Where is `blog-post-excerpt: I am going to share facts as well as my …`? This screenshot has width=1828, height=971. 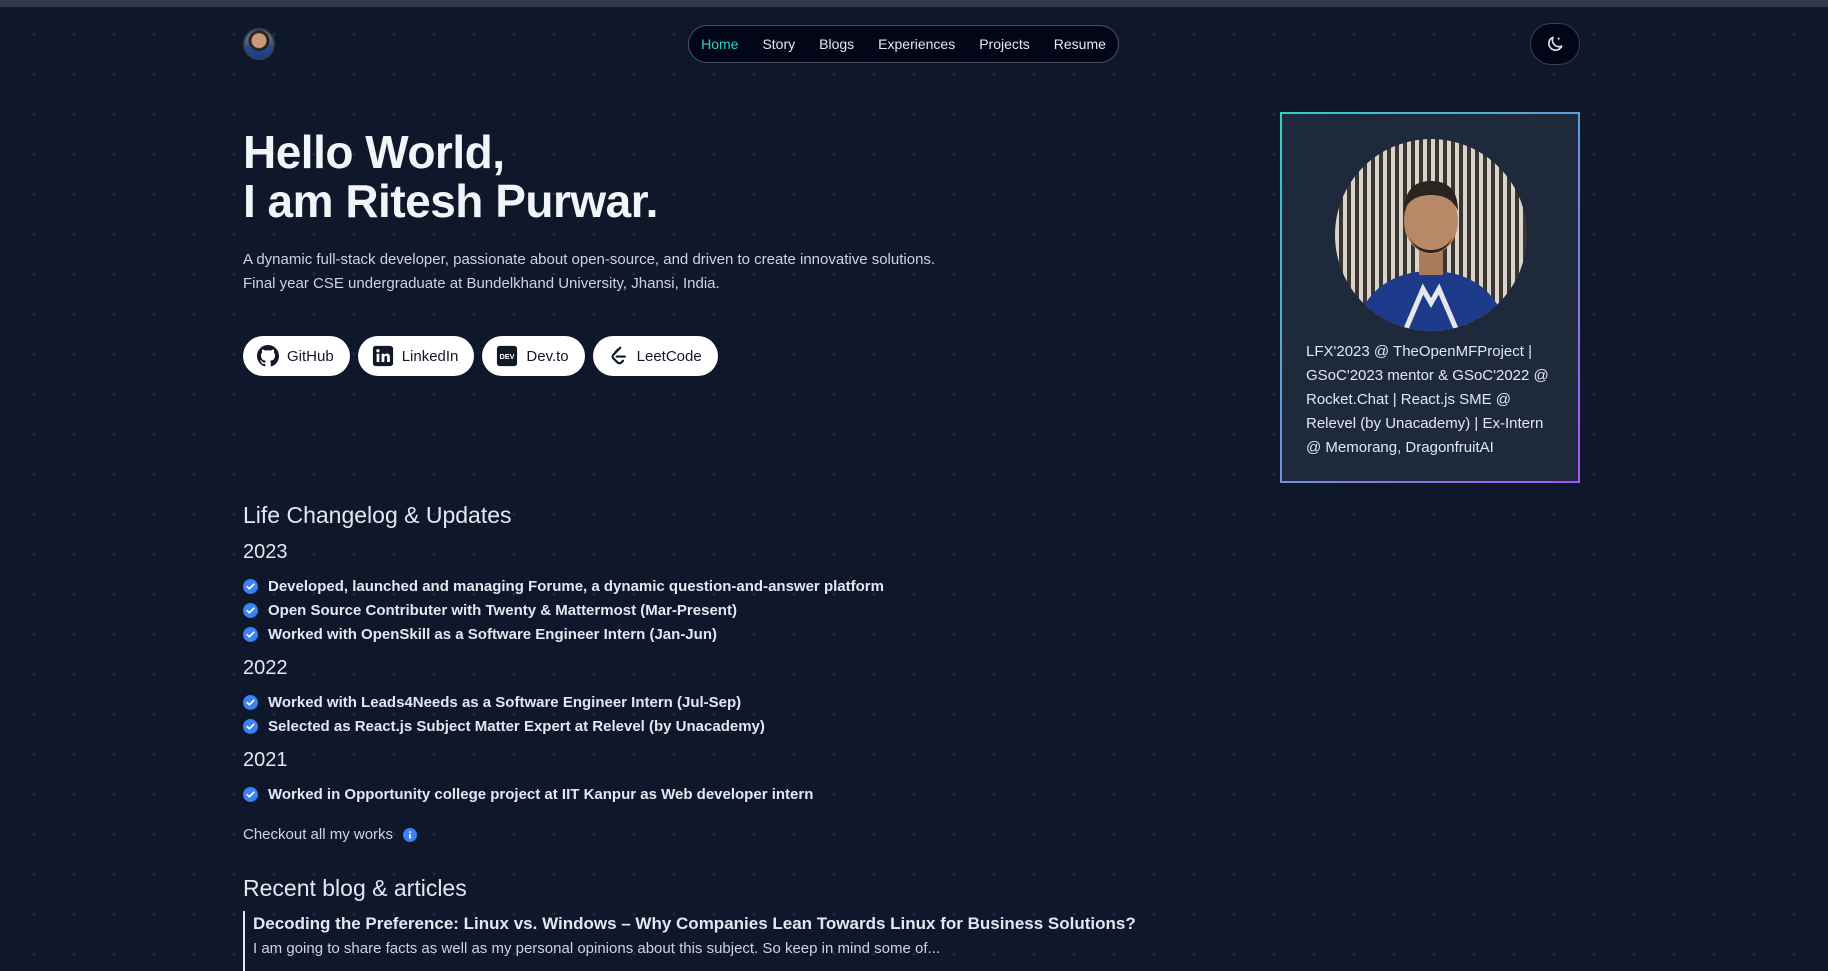 blog-post-excerpt: I am going to share facts as well as my … is located at coordinates (597, 948).